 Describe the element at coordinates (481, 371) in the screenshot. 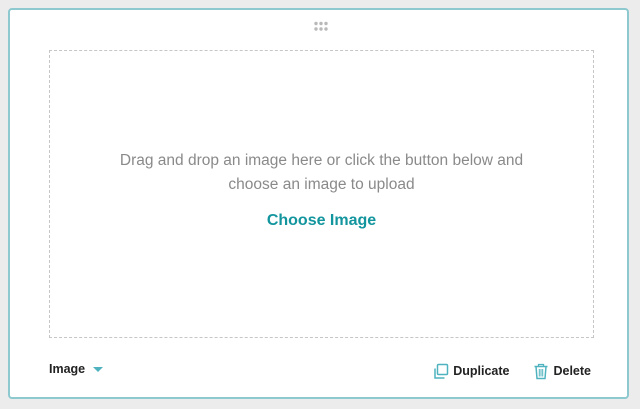

I see `duplicate-label: Duplicate` at that location.